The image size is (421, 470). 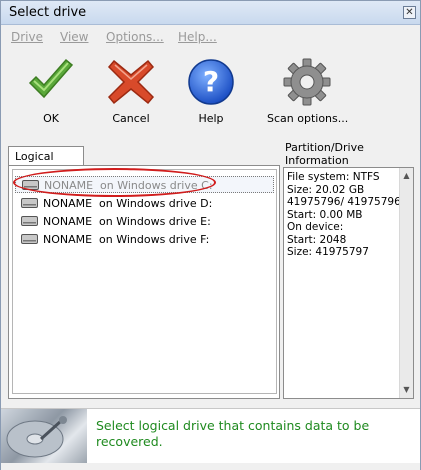 I want to click on hard-drive-image, so click(x=44, y=436).